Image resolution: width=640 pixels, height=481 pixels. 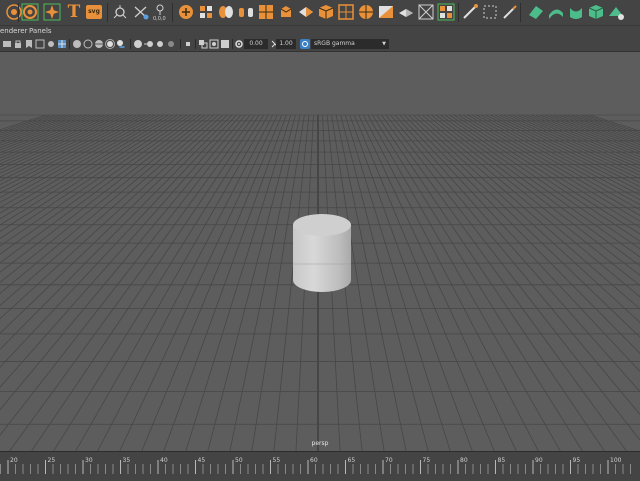 What do you see at coordinates (52, 460) in the screenshot?
I see `timeline-tick-label: 25` at bounding box center [52, 460].